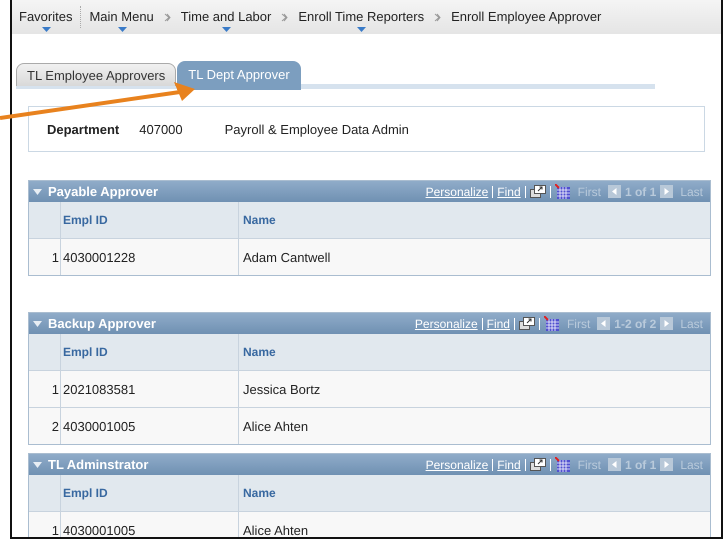  What do you see at coordinates (83, 129) in the screenshot?
I see `department-label: Department` at bounding box center [83, 129].